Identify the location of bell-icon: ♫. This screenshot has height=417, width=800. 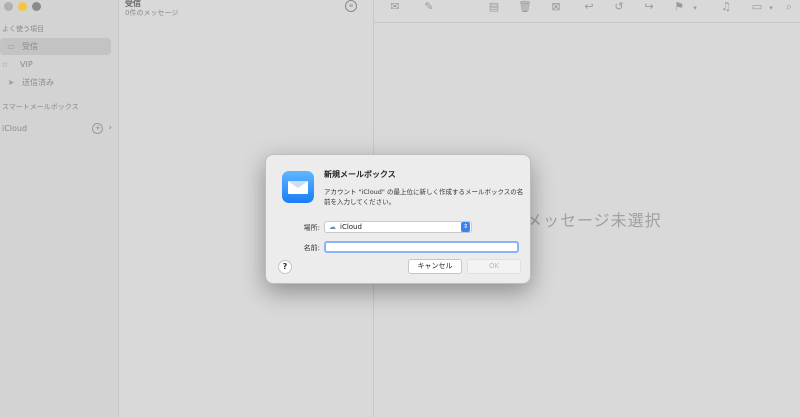
(726, 6).